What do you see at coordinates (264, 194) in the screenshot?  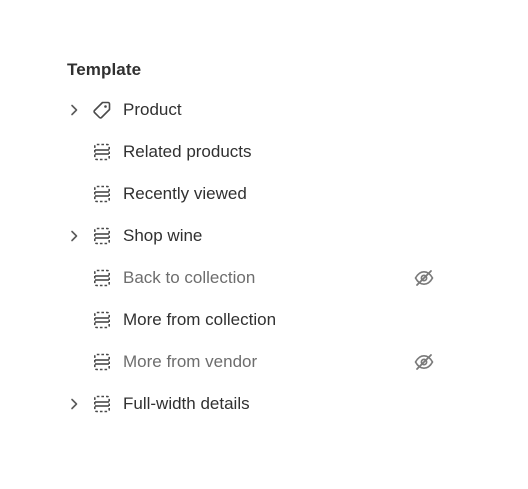 I see `tree-item-recently-viewed: Recently viewed` at bounding box center [264, 194].